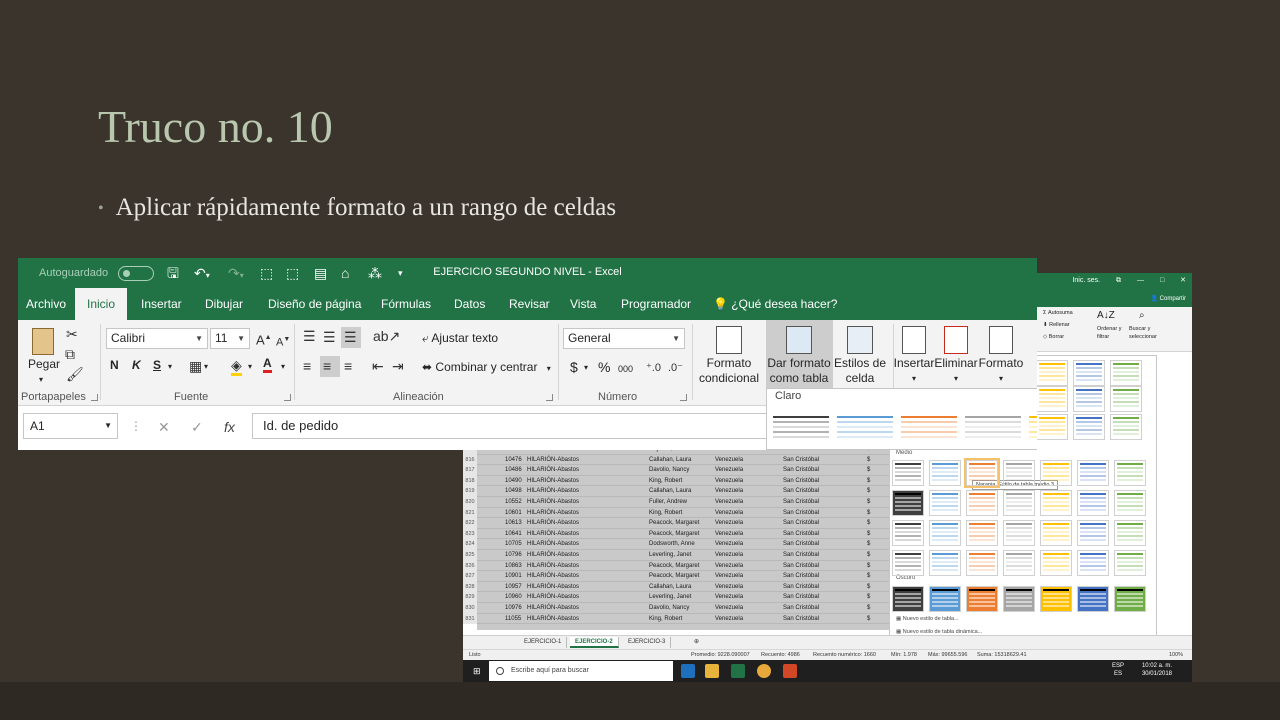 The width and height of the screenshot is (1280, 720). Describe the element at coordinates (470, 481) in the screenshot. I see `row-number: 818` at that location.